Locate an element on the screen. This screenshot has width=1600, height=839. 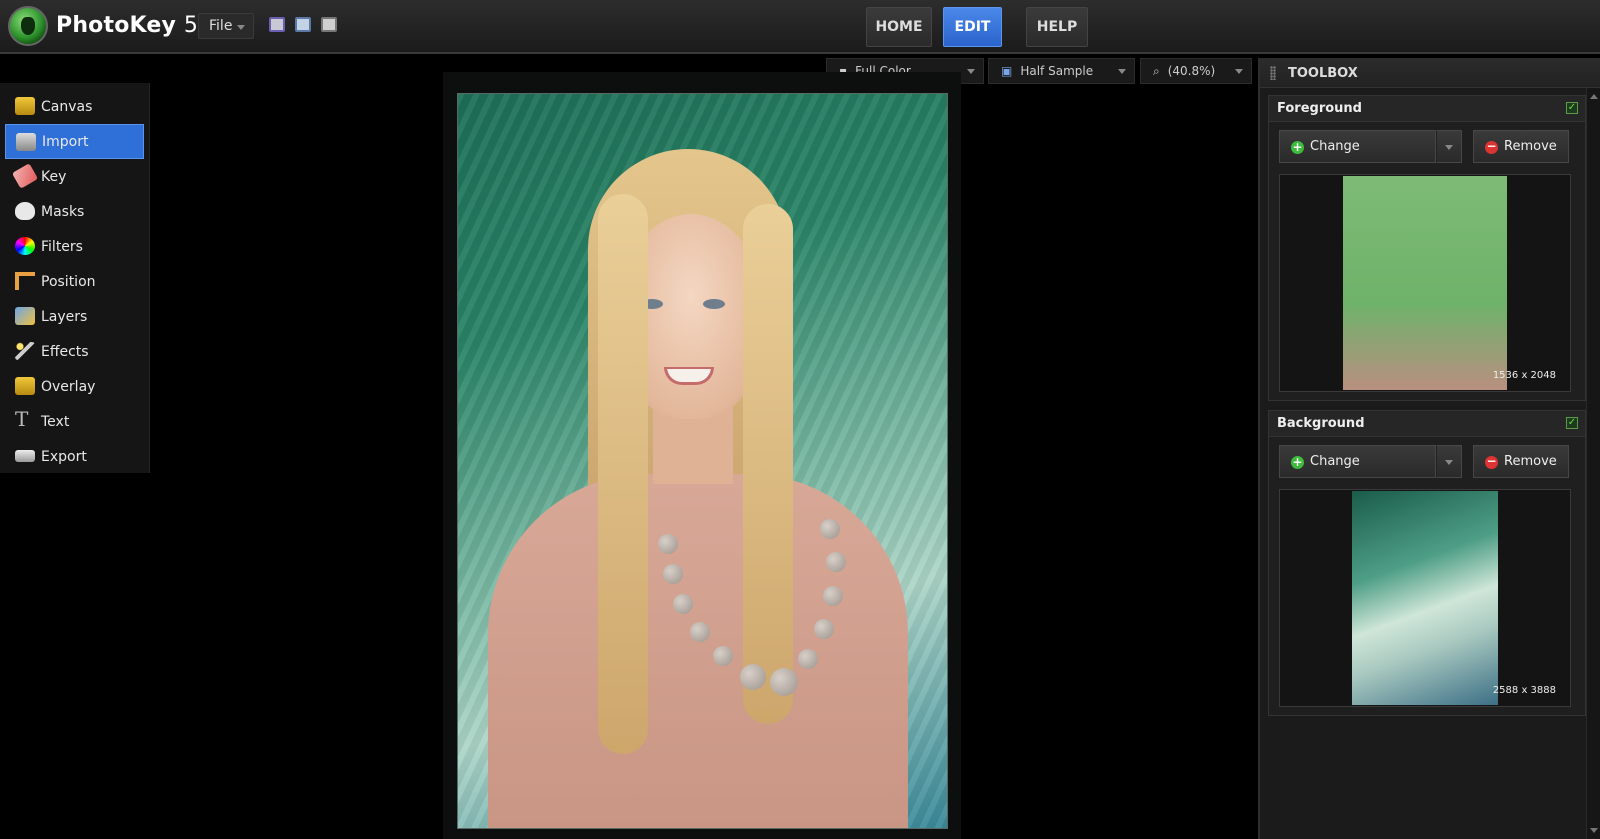
scroll-up-icon is located at coordinates (1594, 96).